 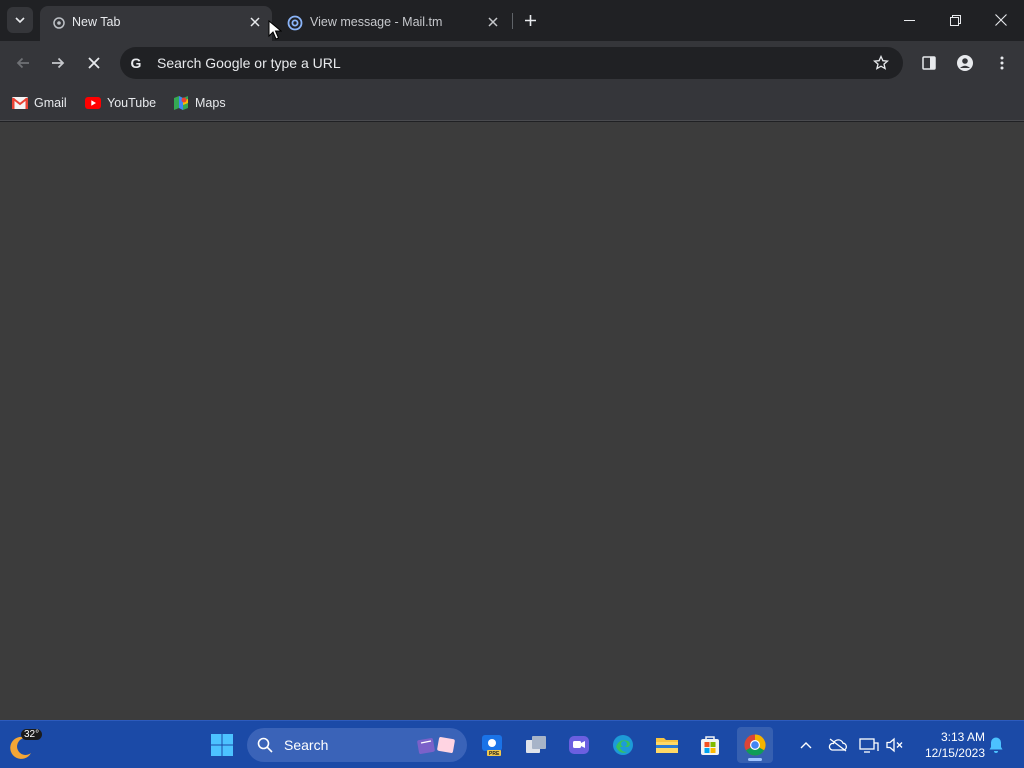 I want to click on arrow-left-icon, so click(x=22, y=63).